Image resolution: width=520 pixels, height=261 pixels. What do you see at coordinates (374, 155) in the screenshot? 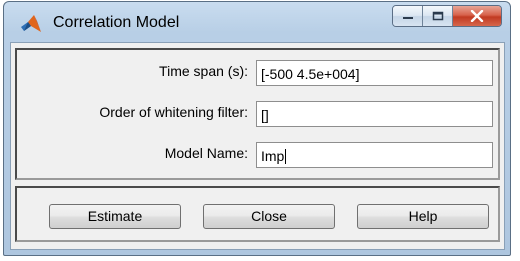
I see `model-name-input: Imp` at bounding box center [374, 155].